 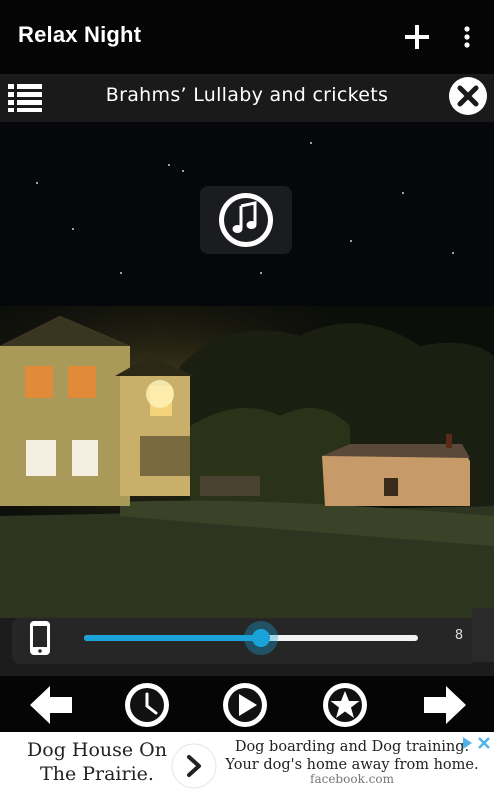 I want to click on arrow-right-icon, so click(x=445, y=705).